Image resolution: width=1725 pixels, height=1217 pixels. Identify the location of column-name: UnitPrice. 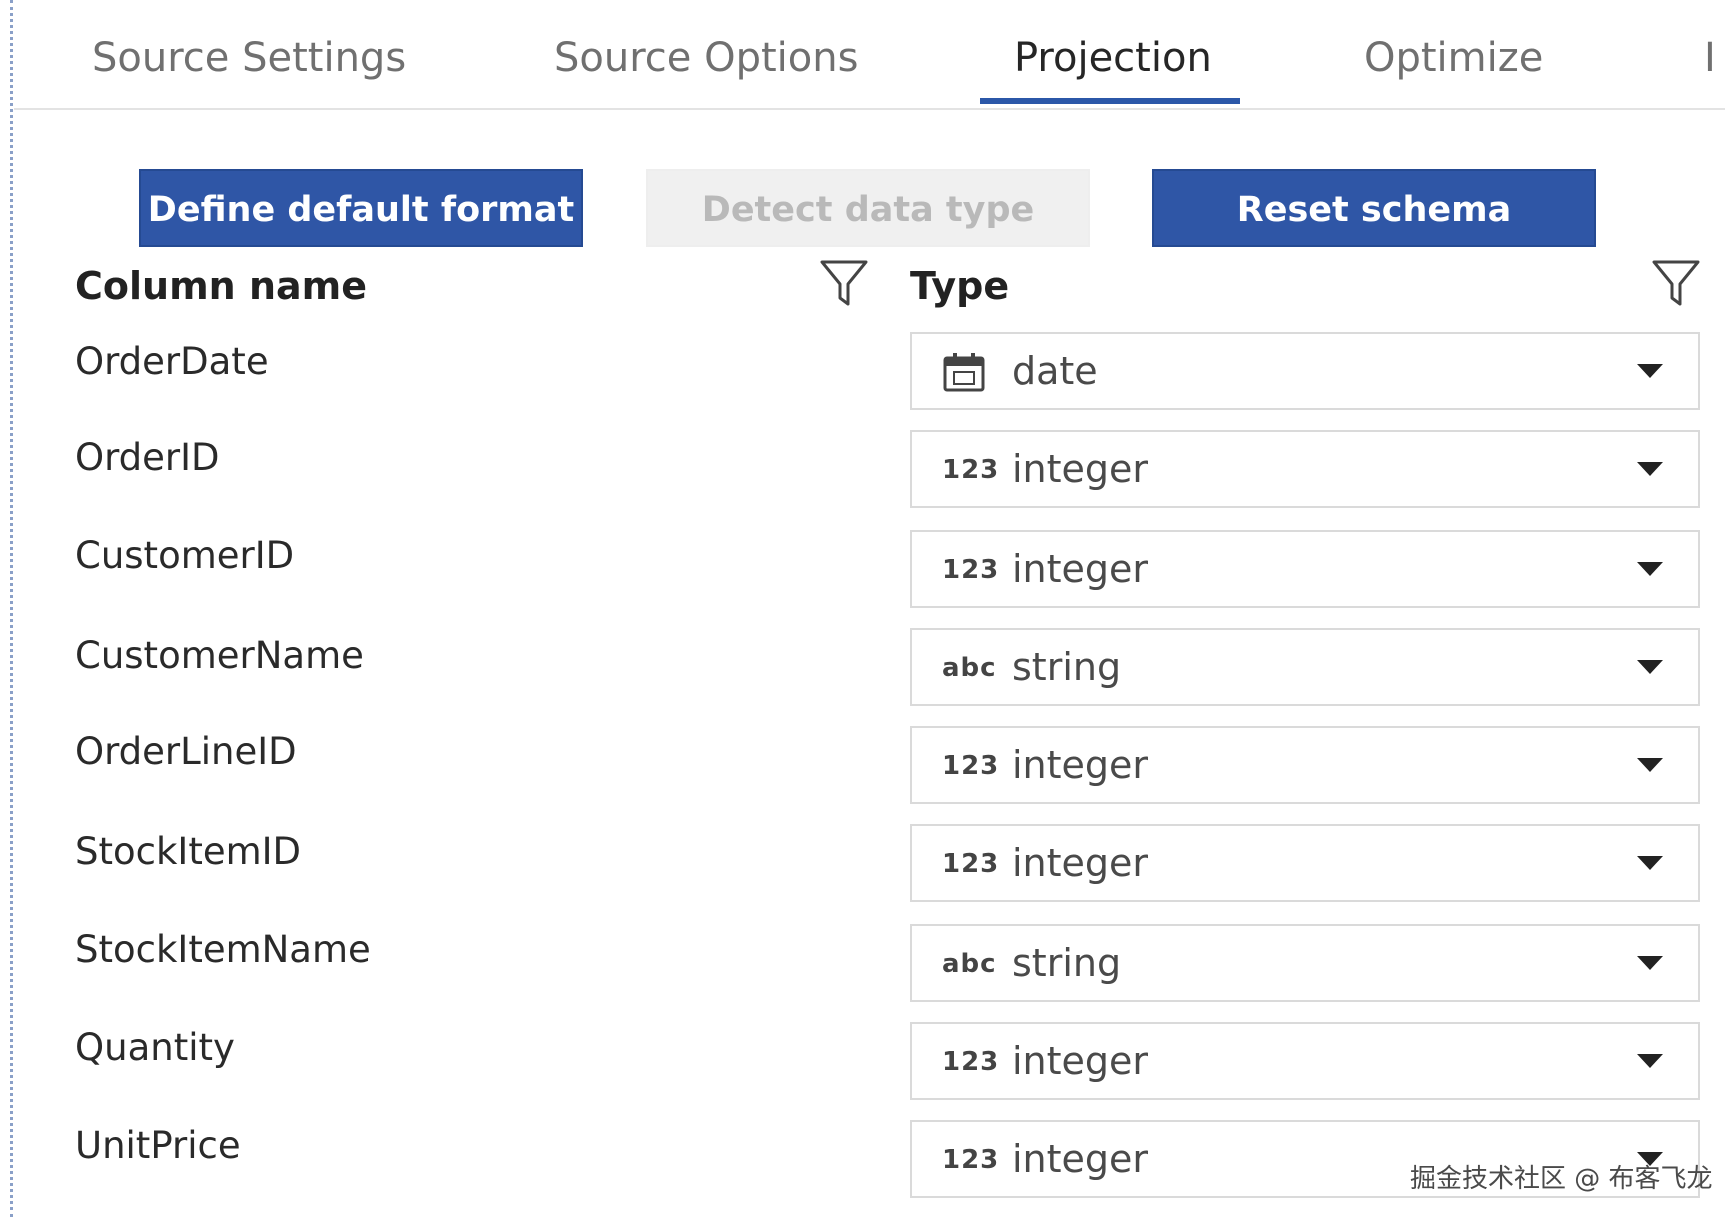
(158, 1145).